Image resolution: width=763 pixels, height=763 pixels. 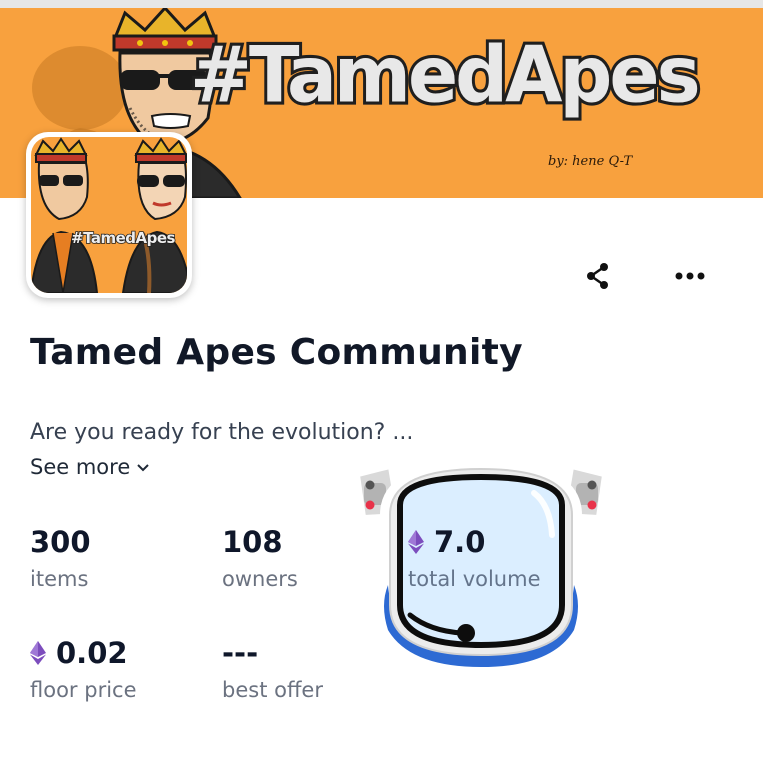 What do you see at coordinates (123, 238) in the screenshot?
I see `avatar-logo-text: #TamedApes` at bounding box center [123, 238].